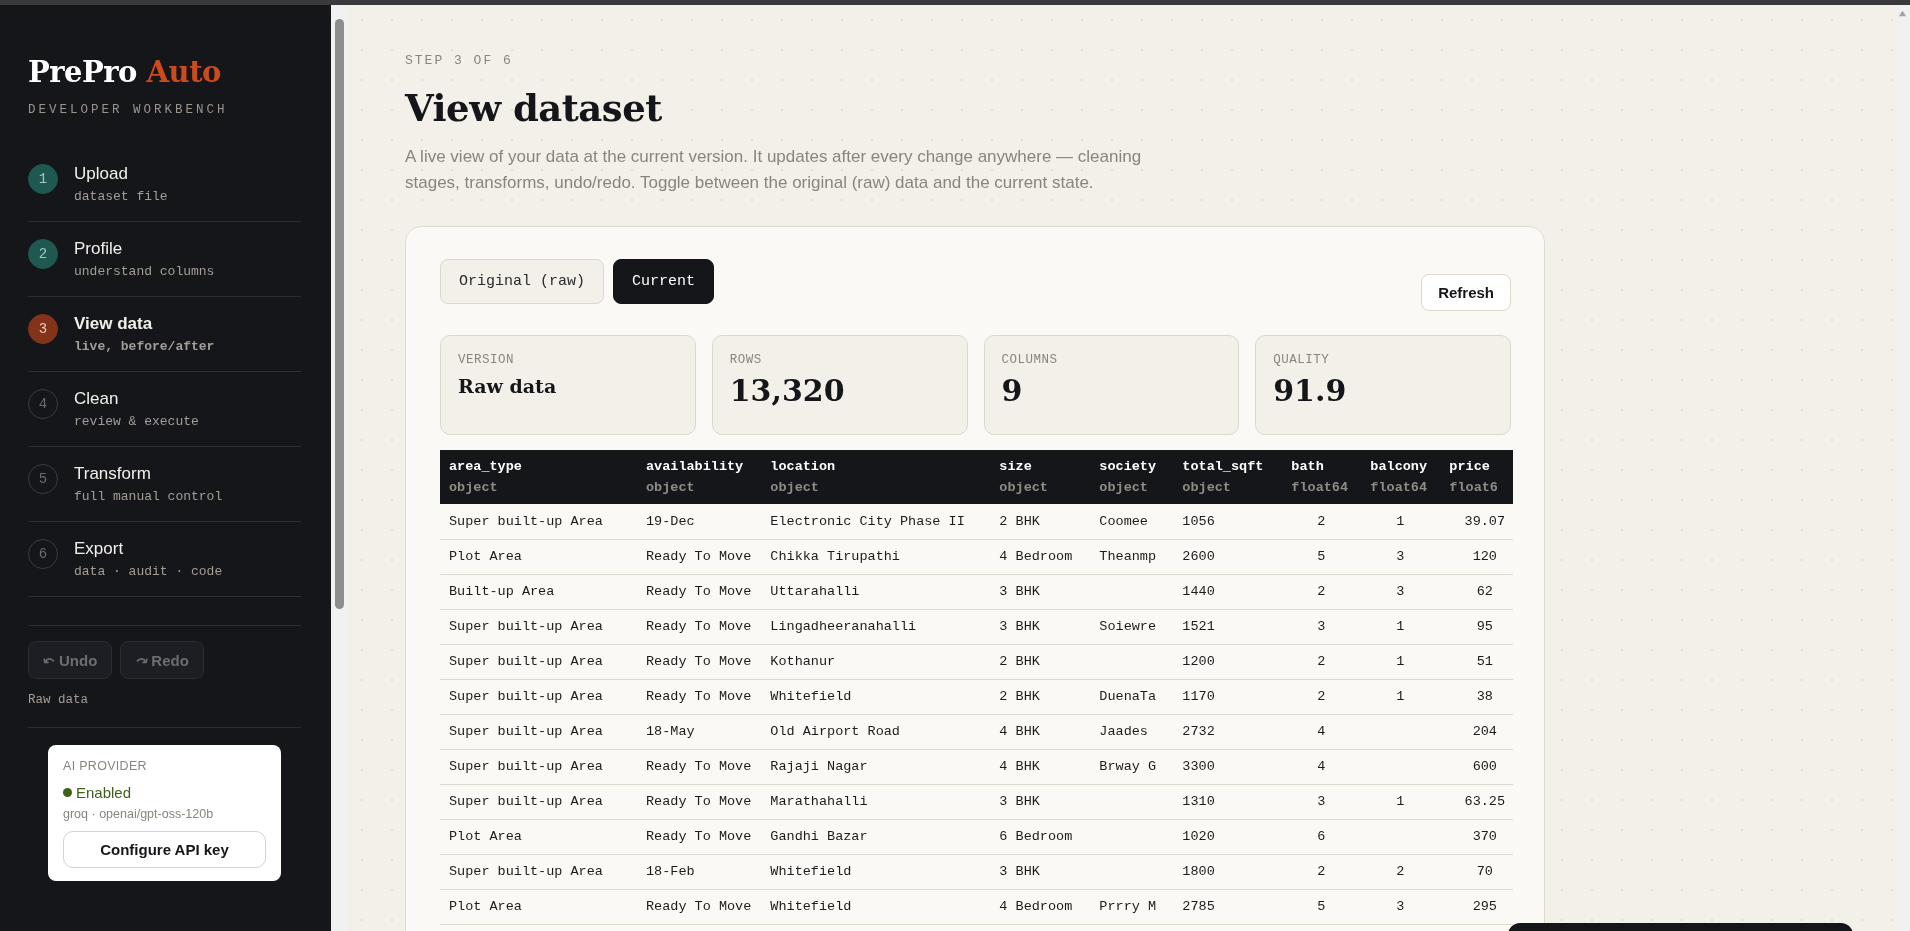 The height and width of the screenshot is (931, 1910). Describe the element at coordinates (1228, 696) in the screenshot. I see `table-cell: 1170` at that location.